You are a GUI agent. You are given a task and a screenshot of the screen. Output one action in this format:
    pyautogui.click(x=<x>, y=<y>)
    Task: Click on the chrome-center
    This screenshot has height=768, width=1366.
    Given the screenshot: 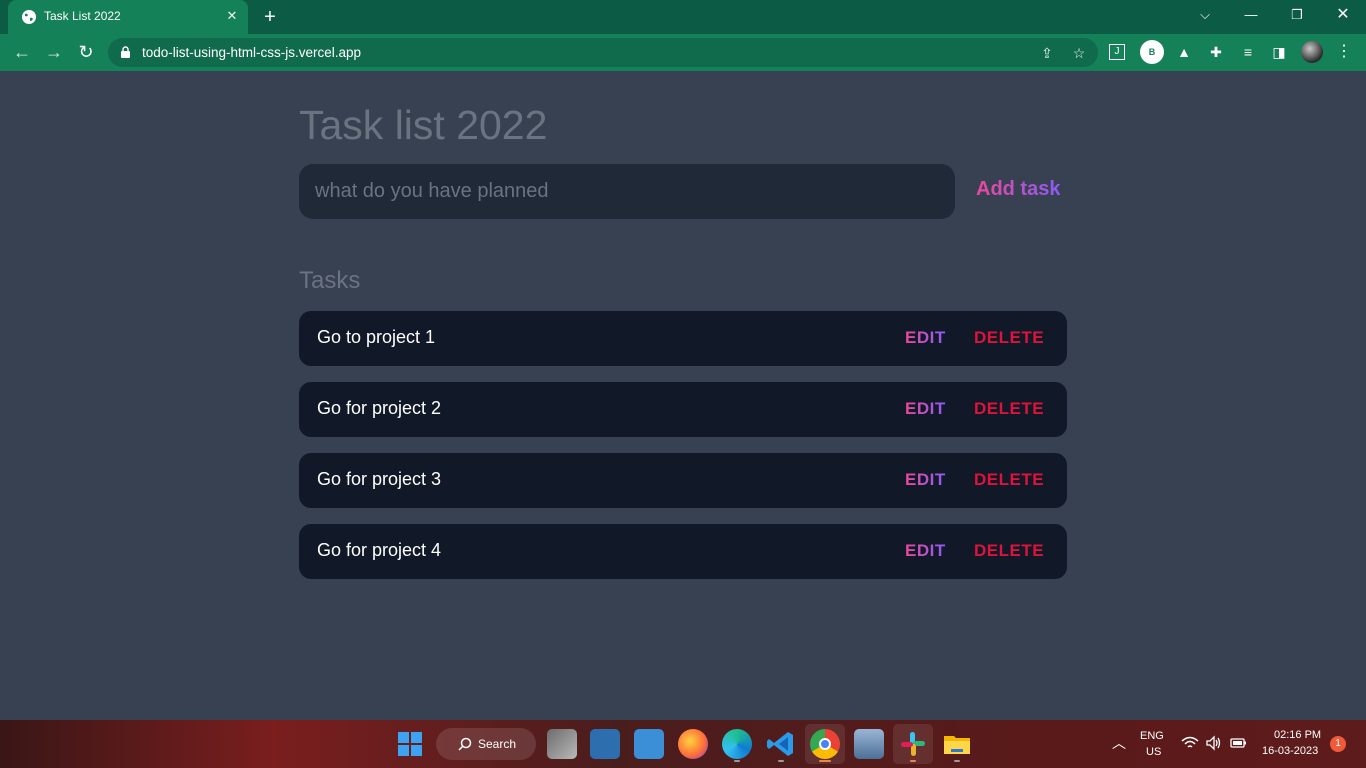 What is the action you would take?
    pyautogui.click(x=825, y=744)
    